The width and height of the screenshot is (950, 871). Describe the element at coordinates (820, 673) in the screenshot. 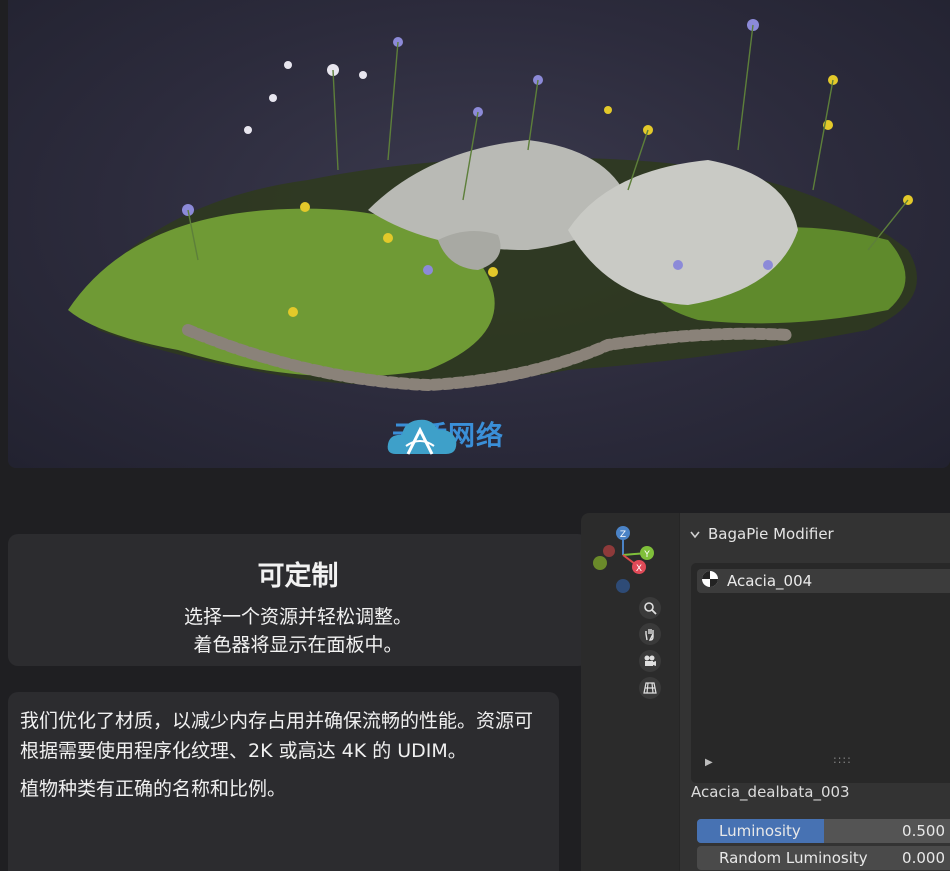

I see `asset-list: Acacia_004 ▶ ::::` at that location.